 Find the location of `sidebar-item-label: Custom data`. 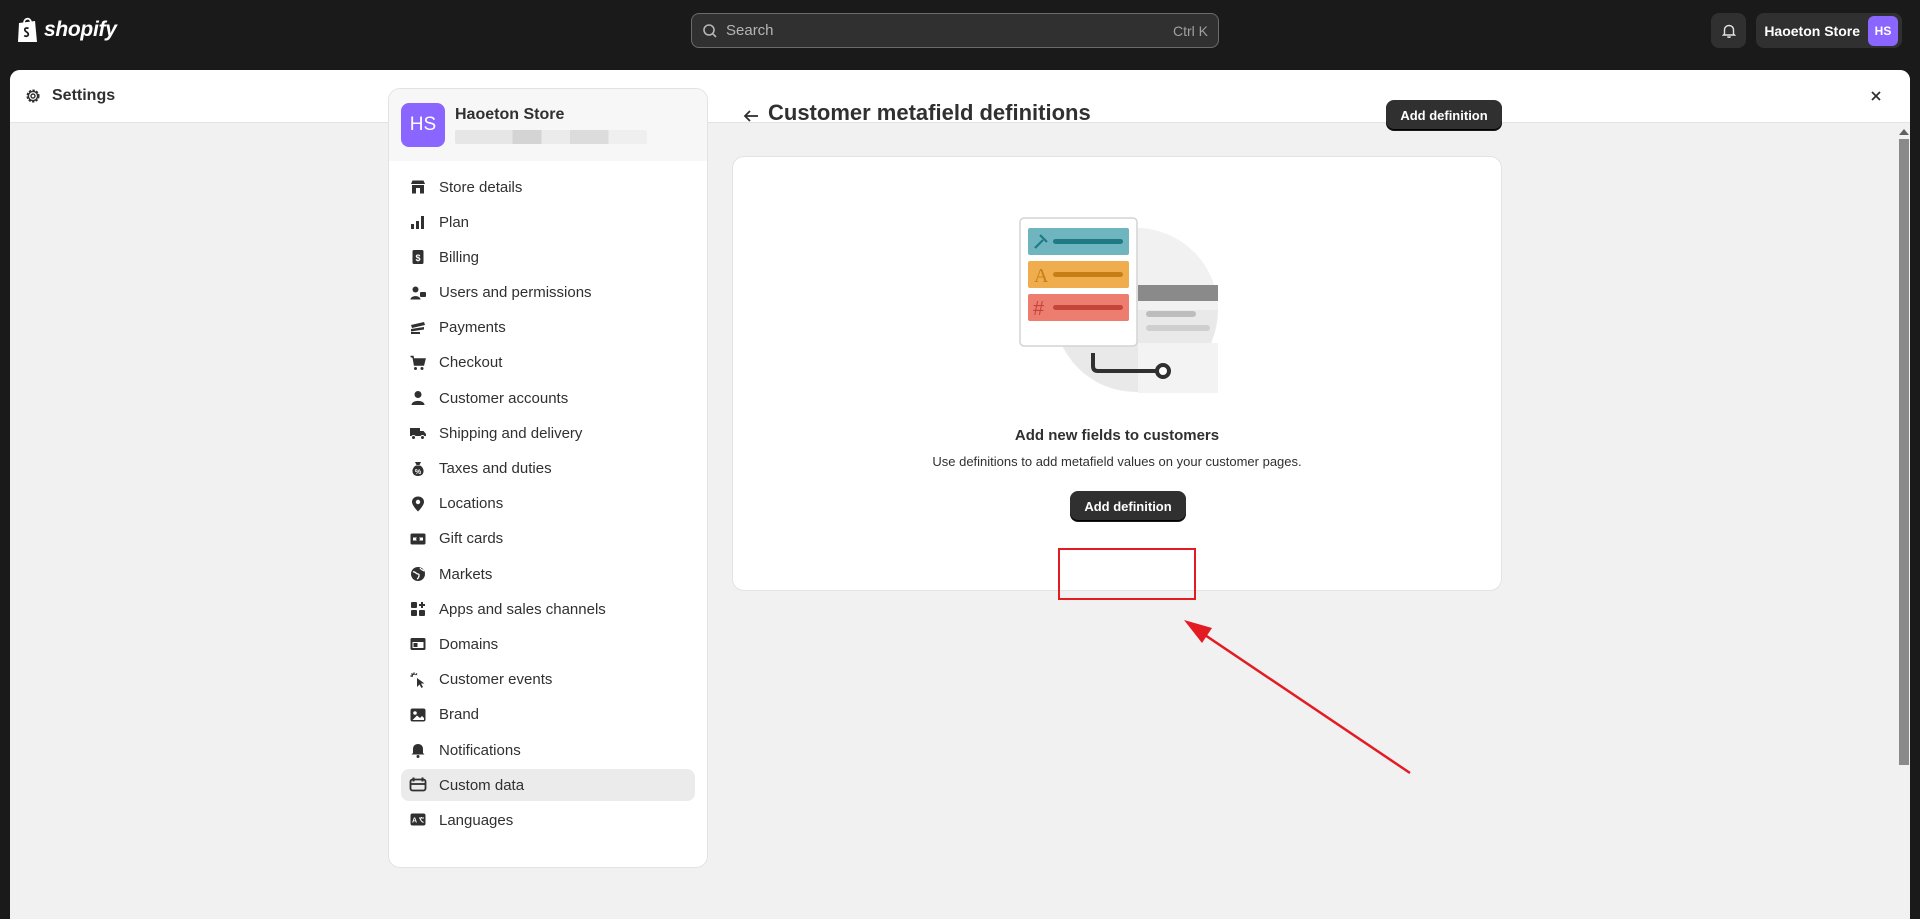

sidebar-item-label: Custom data is located at coordinates (482, 785).